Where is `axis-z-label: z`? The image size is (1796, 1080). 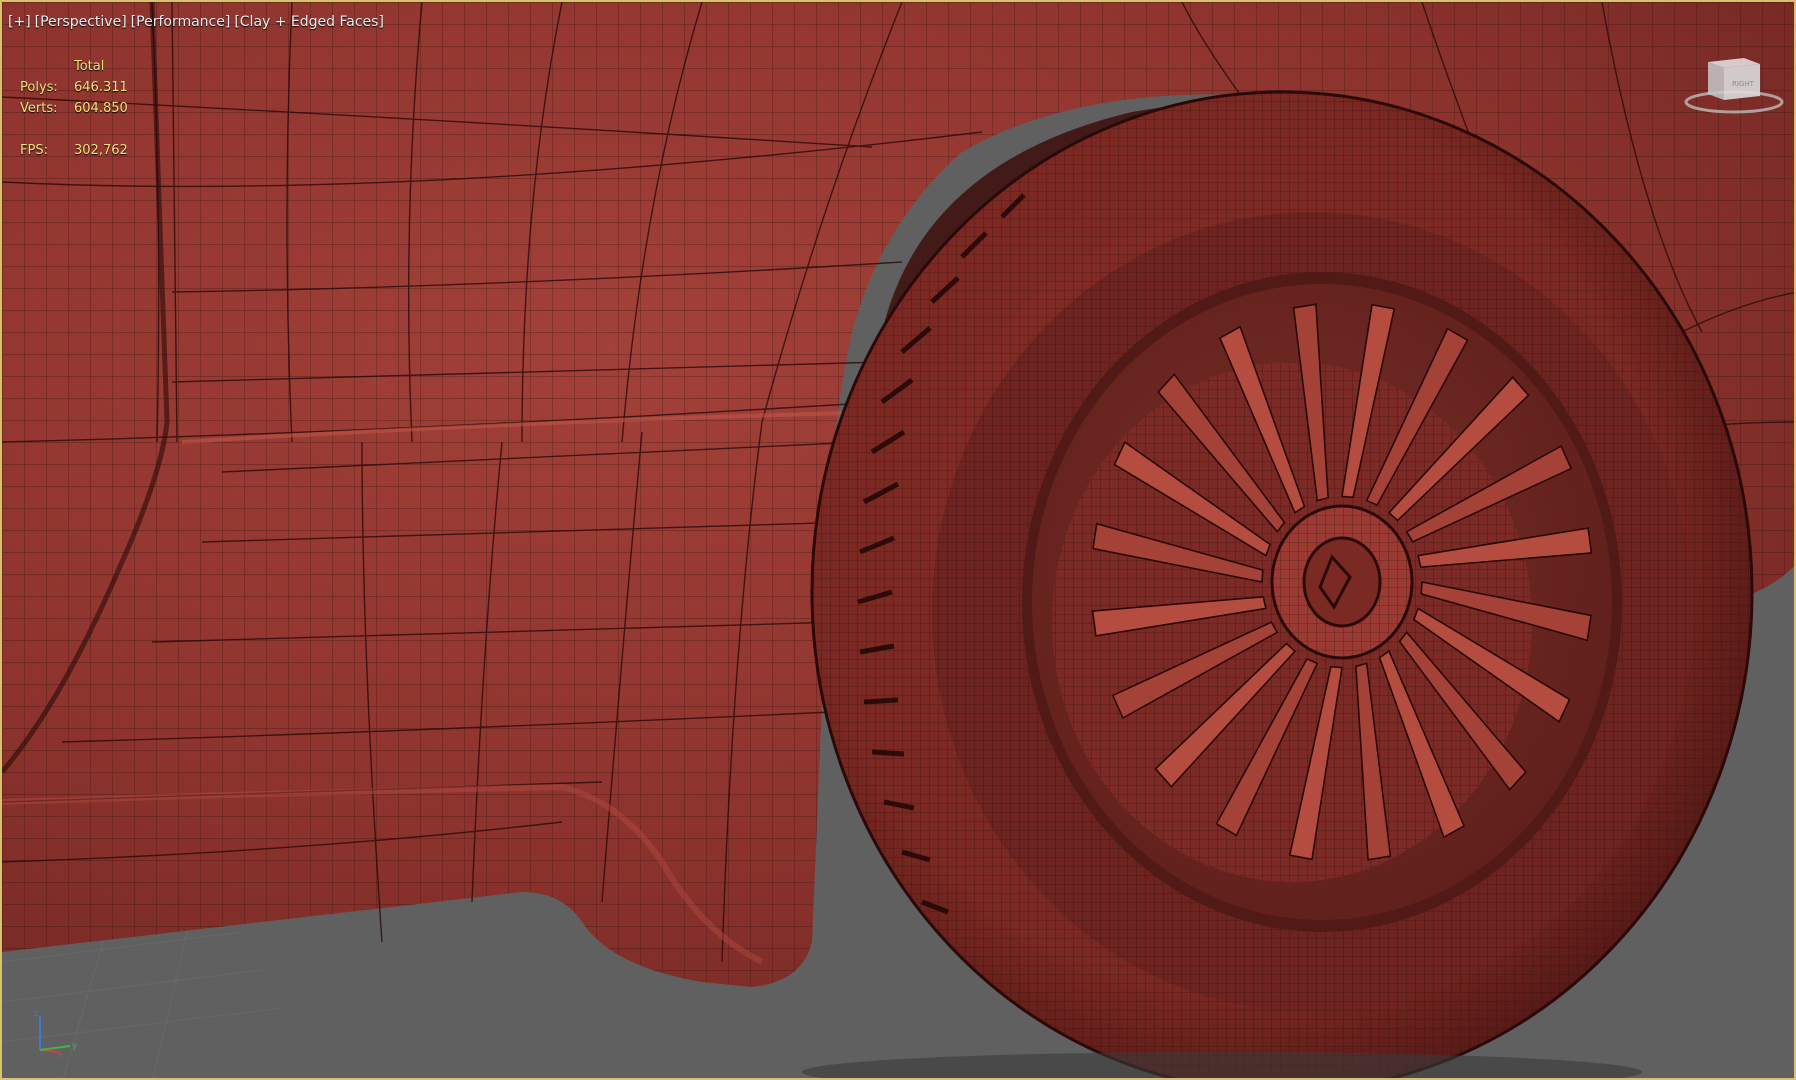
axis-z-label: z is located at coordinates (36, 1014).